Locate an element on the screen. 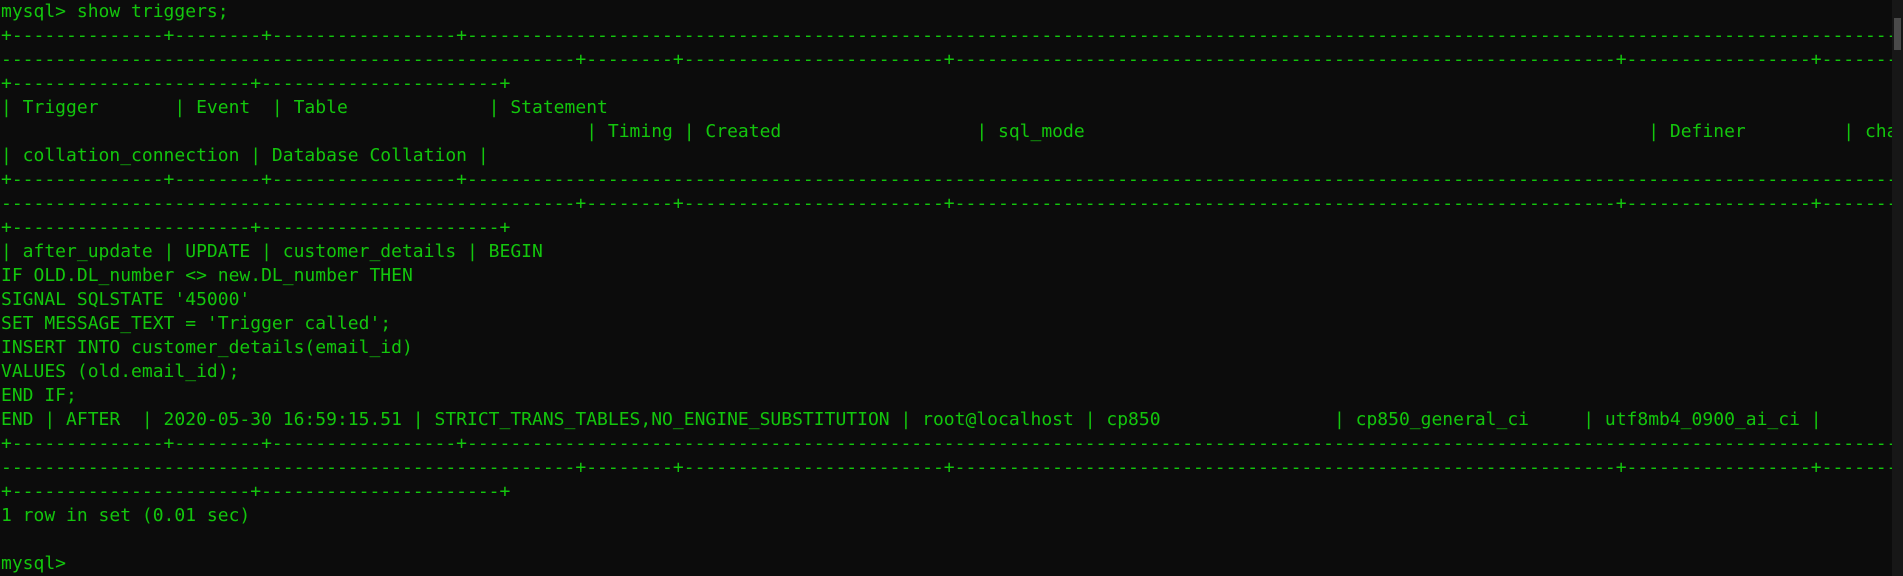  statement-line: END IF; is located at coordinates (39, 395).